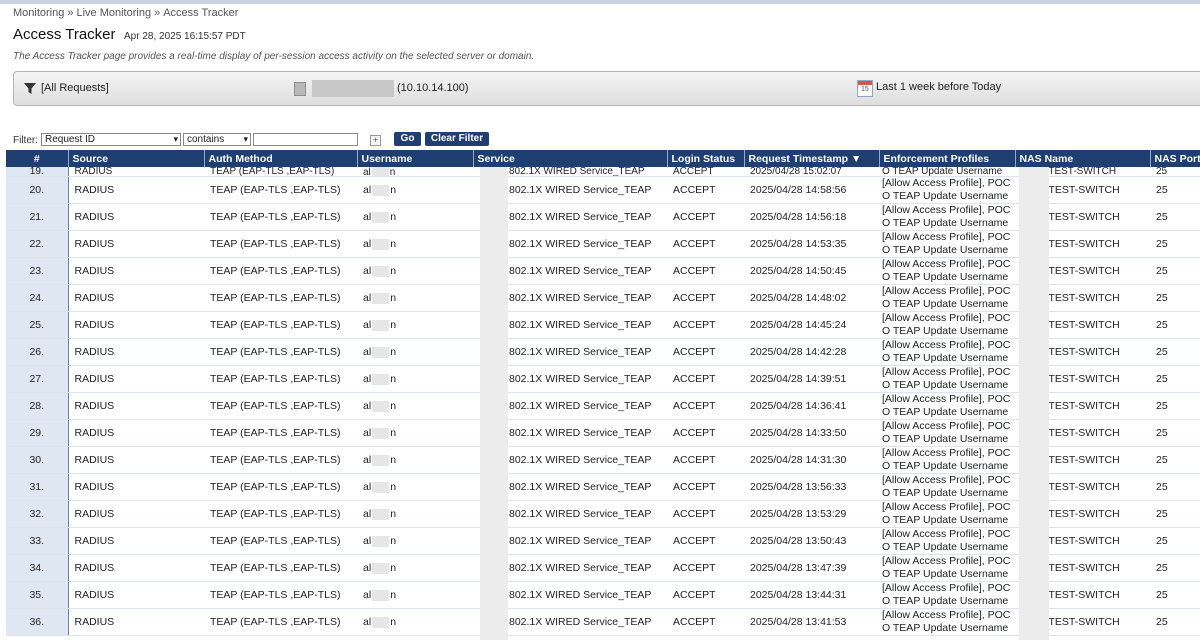 The height and width of the screenshot is (640, 1200). What do you see at coordinates (37, 487) in the screenshot?
I see `row-number: 31.` at bounding box center [37, 487].